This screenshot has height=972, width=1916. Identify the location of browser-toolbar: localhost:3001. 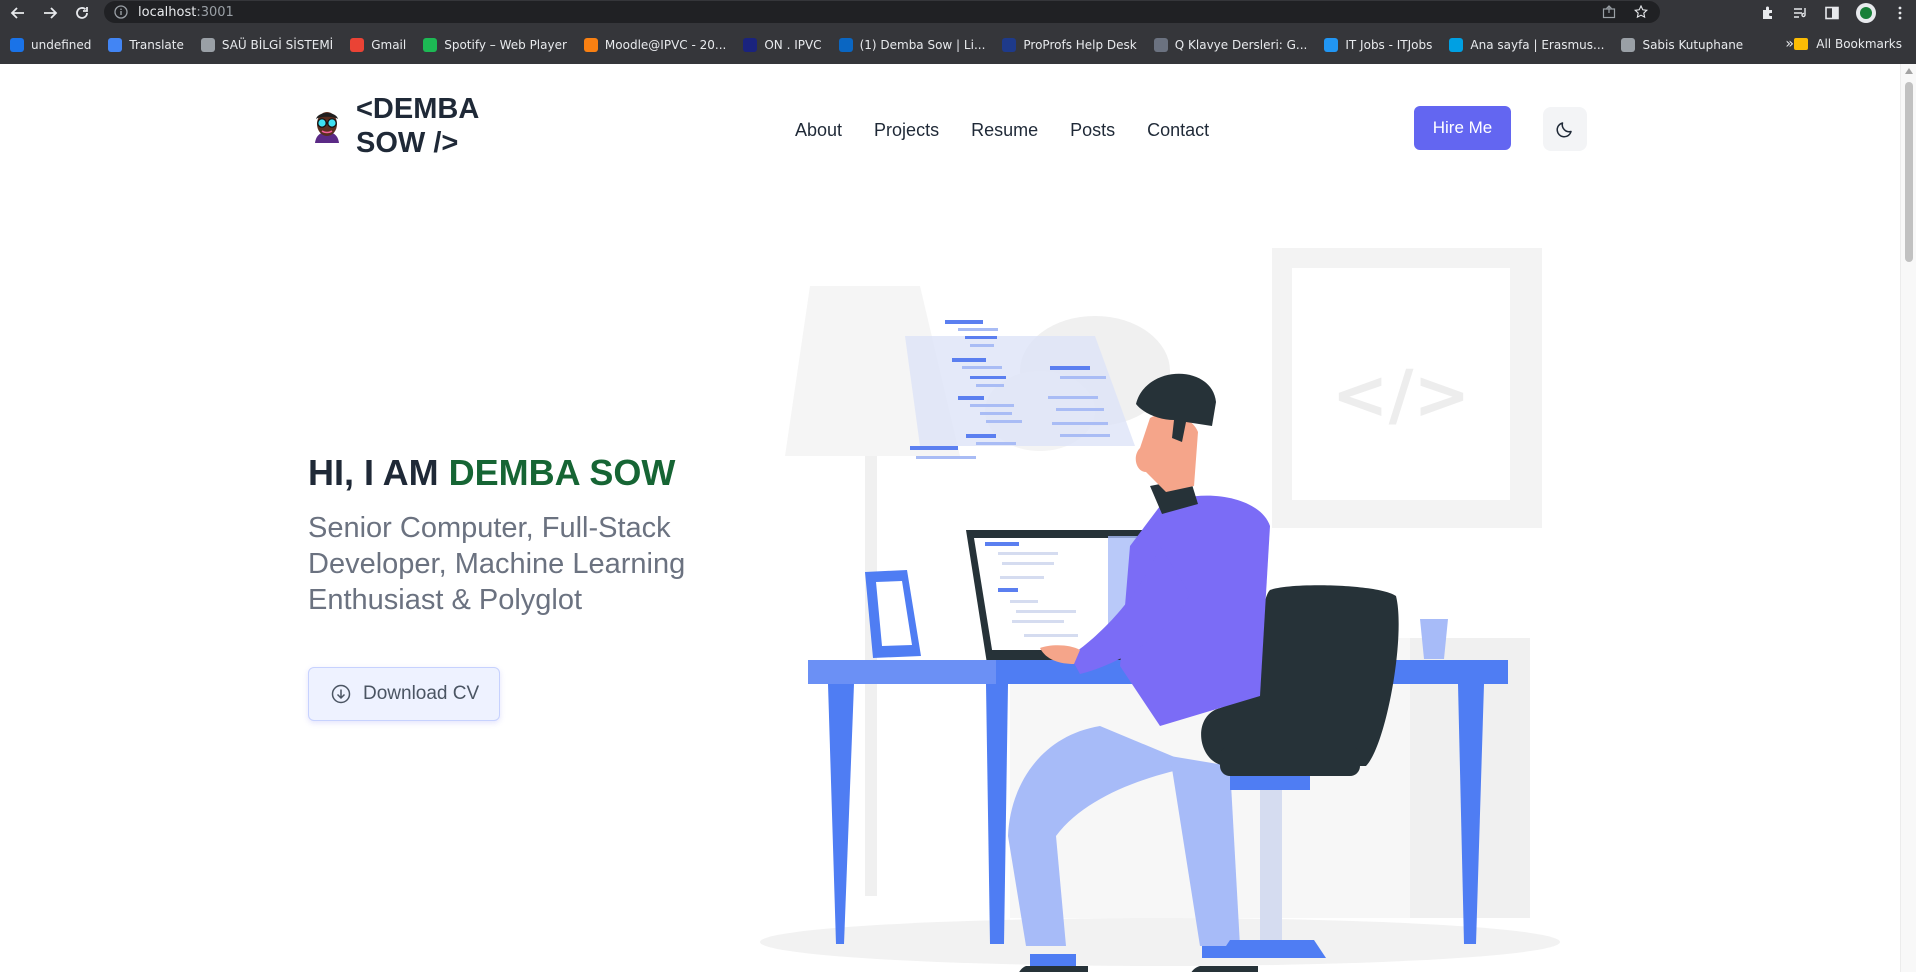
(958, 13).